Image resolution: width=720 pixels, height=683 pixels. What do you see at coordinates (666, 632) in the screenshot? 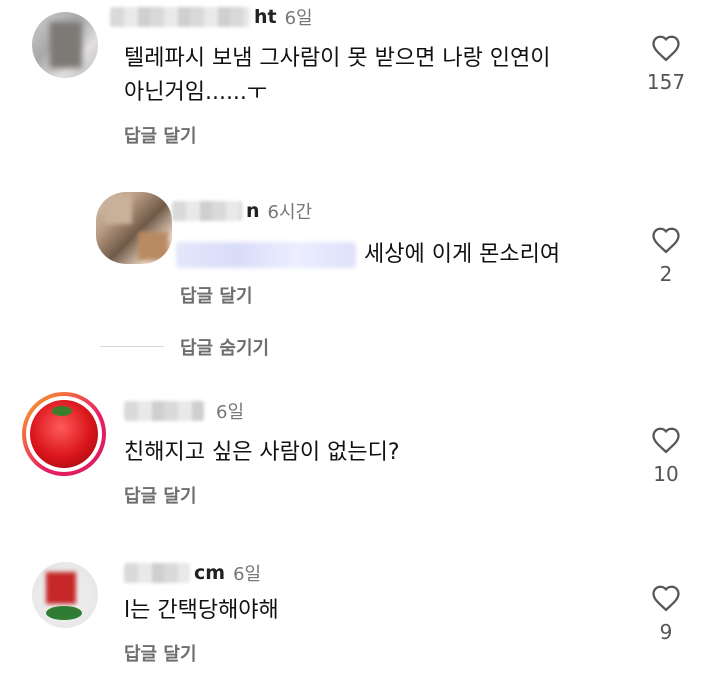
I see `like-count: 9` at bounding box center [666, 632].